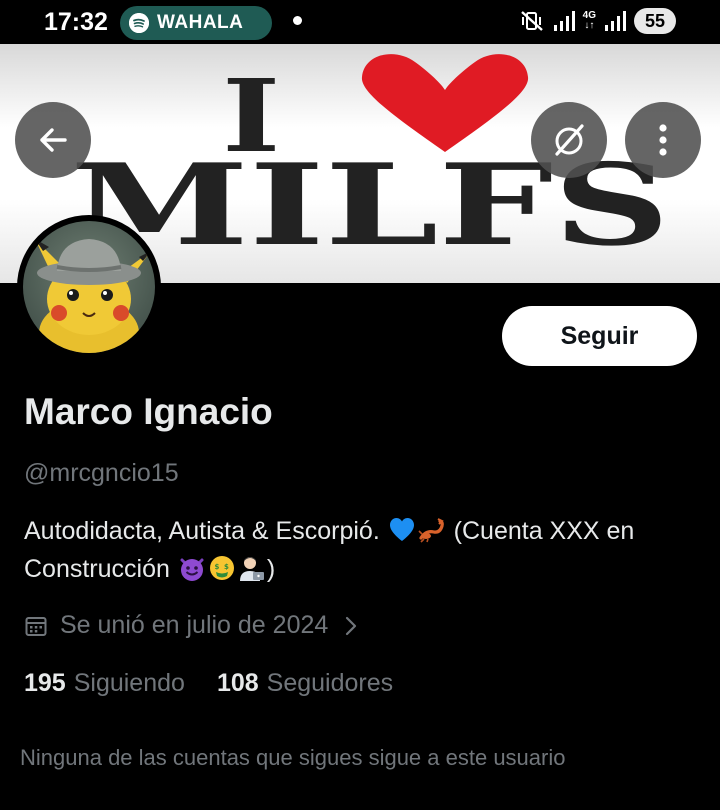 The image size is (720, 810). I want to click on back-button, so click(53, 140).